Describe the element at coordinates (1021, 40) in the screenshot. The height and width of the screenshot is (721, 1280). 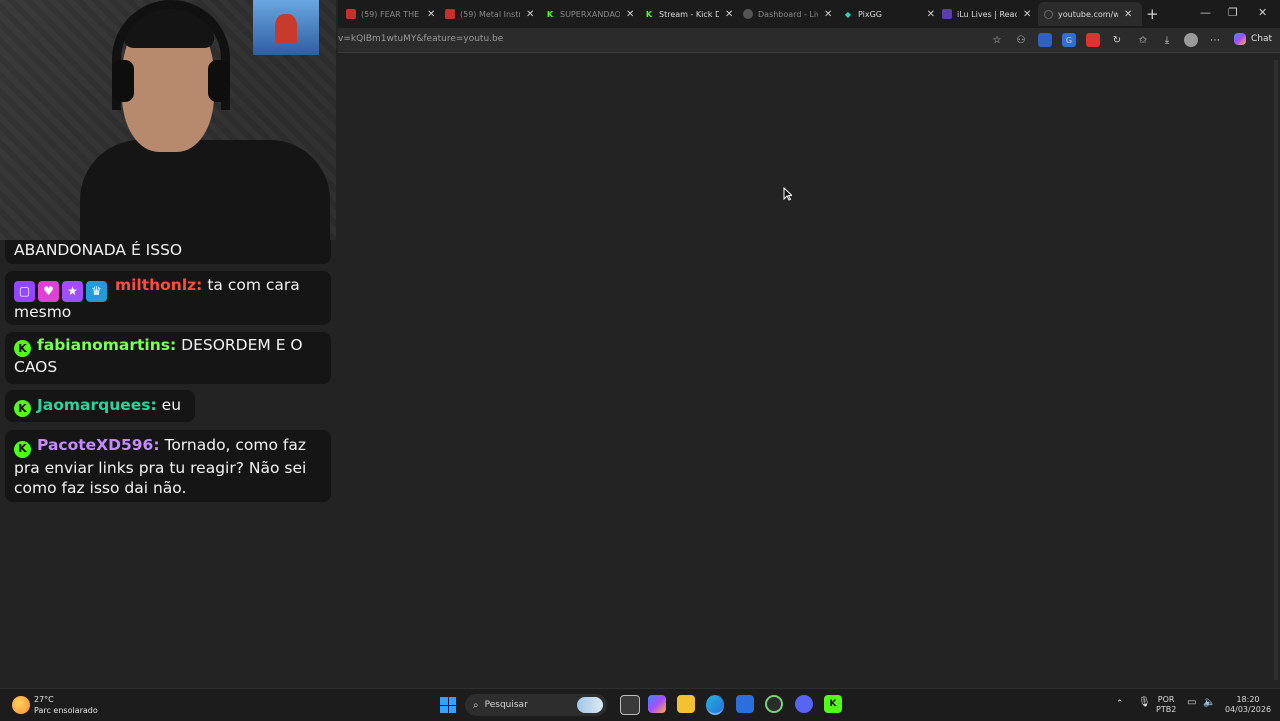
I see `extension-icon: ⚇` at that location.